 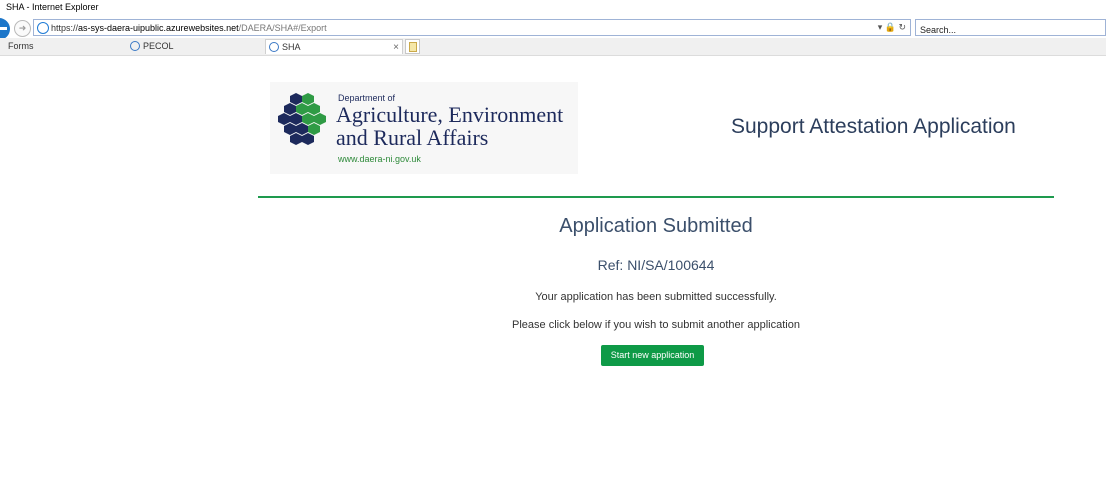 I want to click on tab-label: PECOL, so click(x=158, y=46).